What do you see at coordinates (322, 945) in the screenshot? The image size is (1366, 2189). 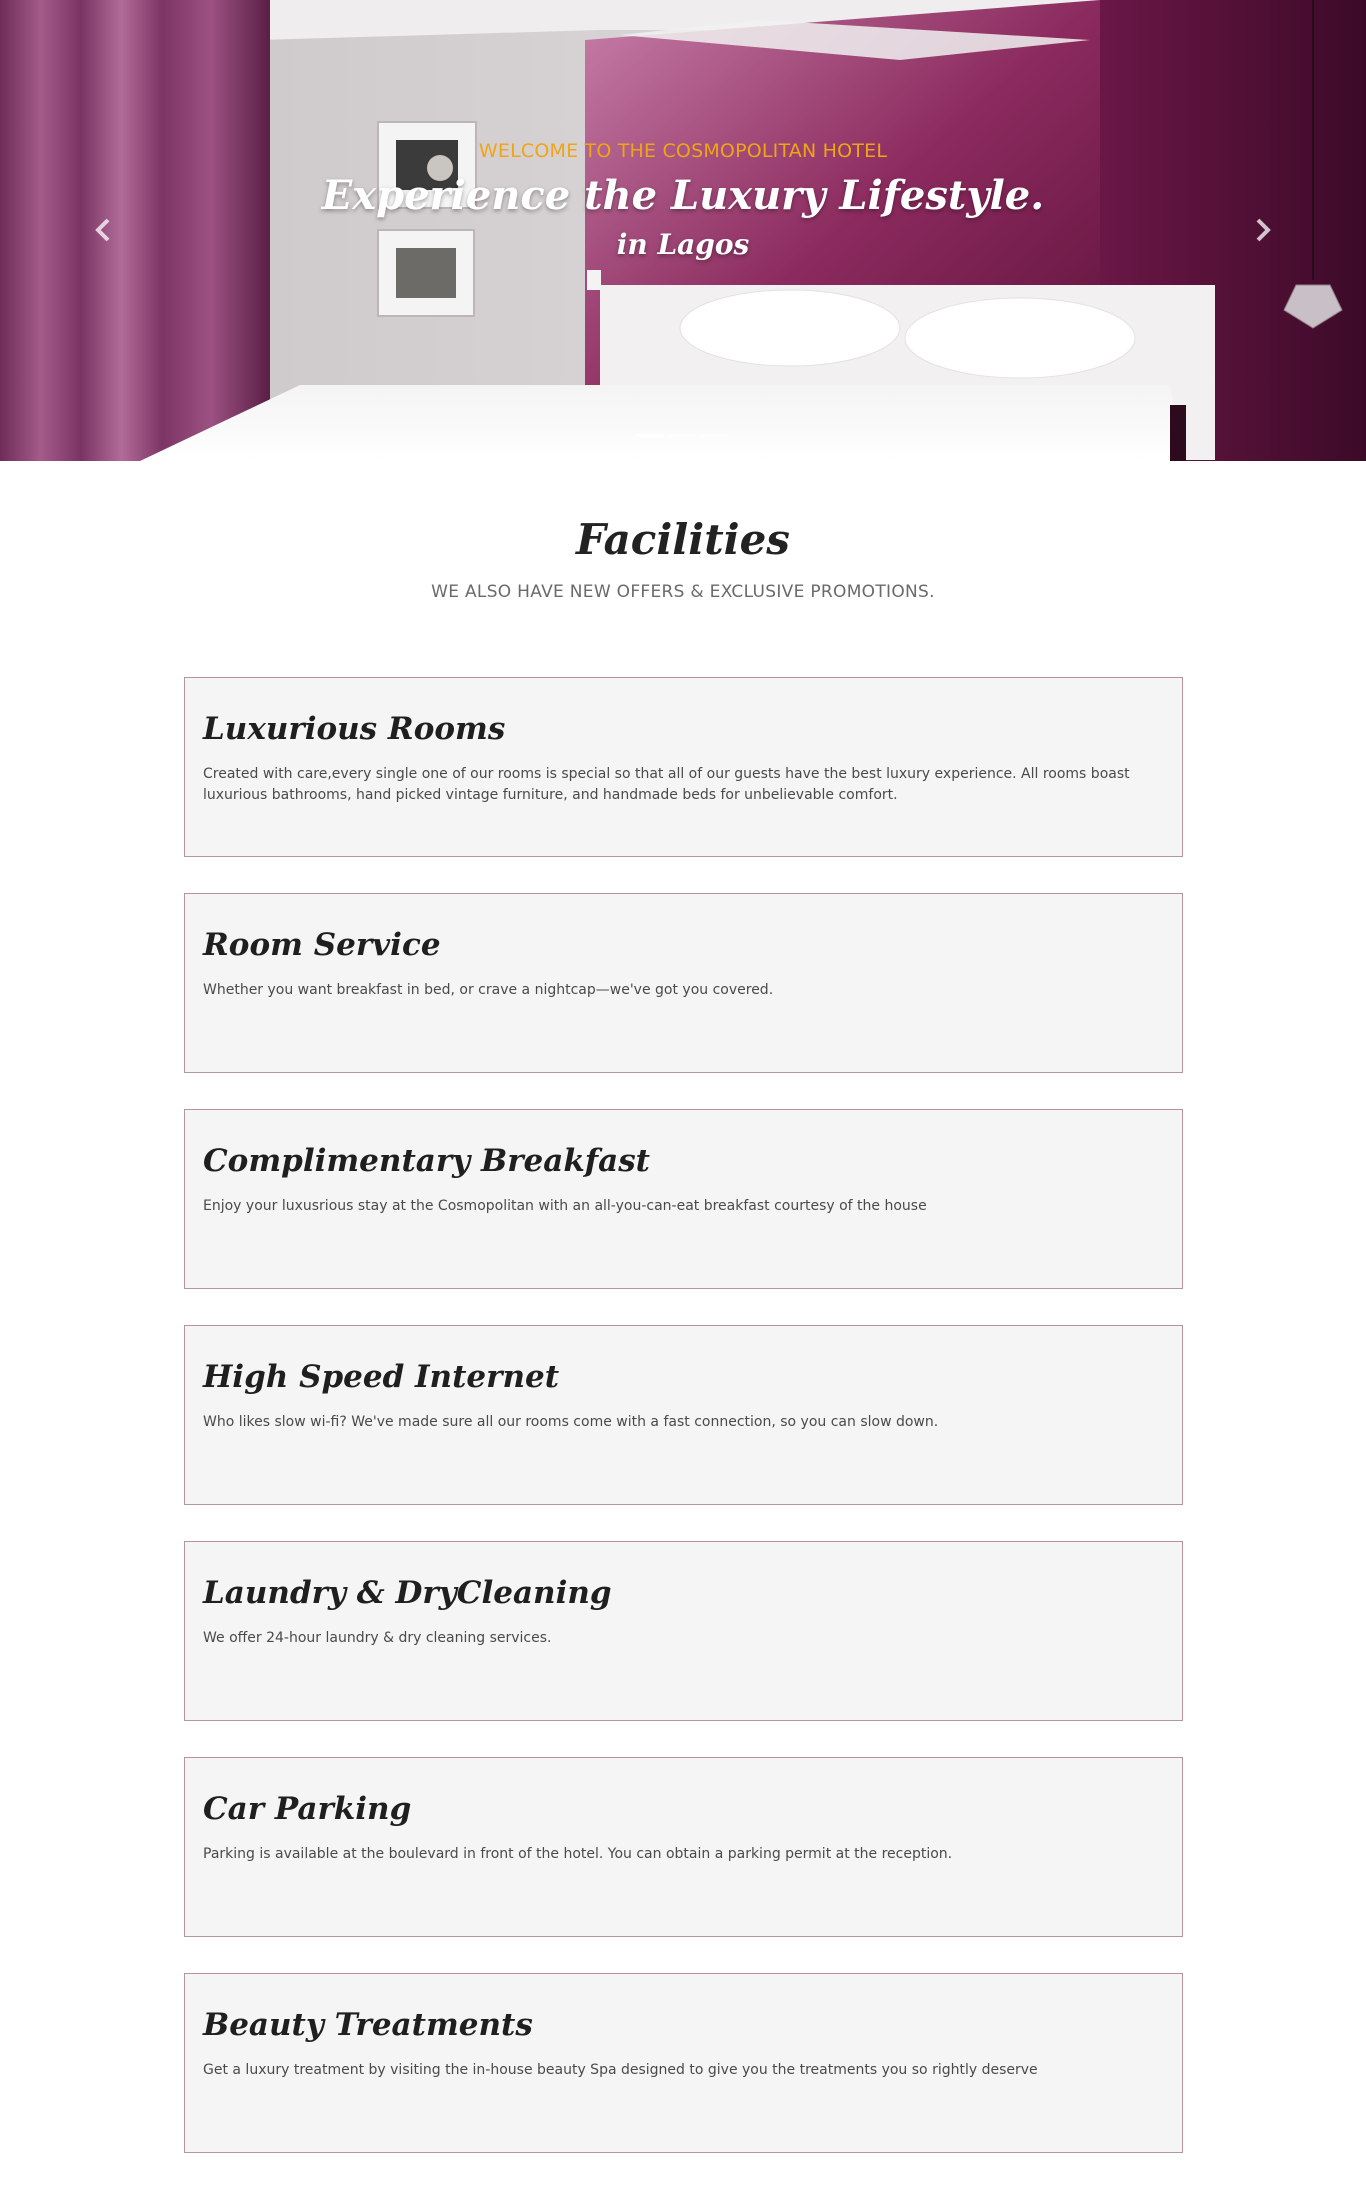 I see `facility-card-title: Room Service` at bounding box center [322, 945].